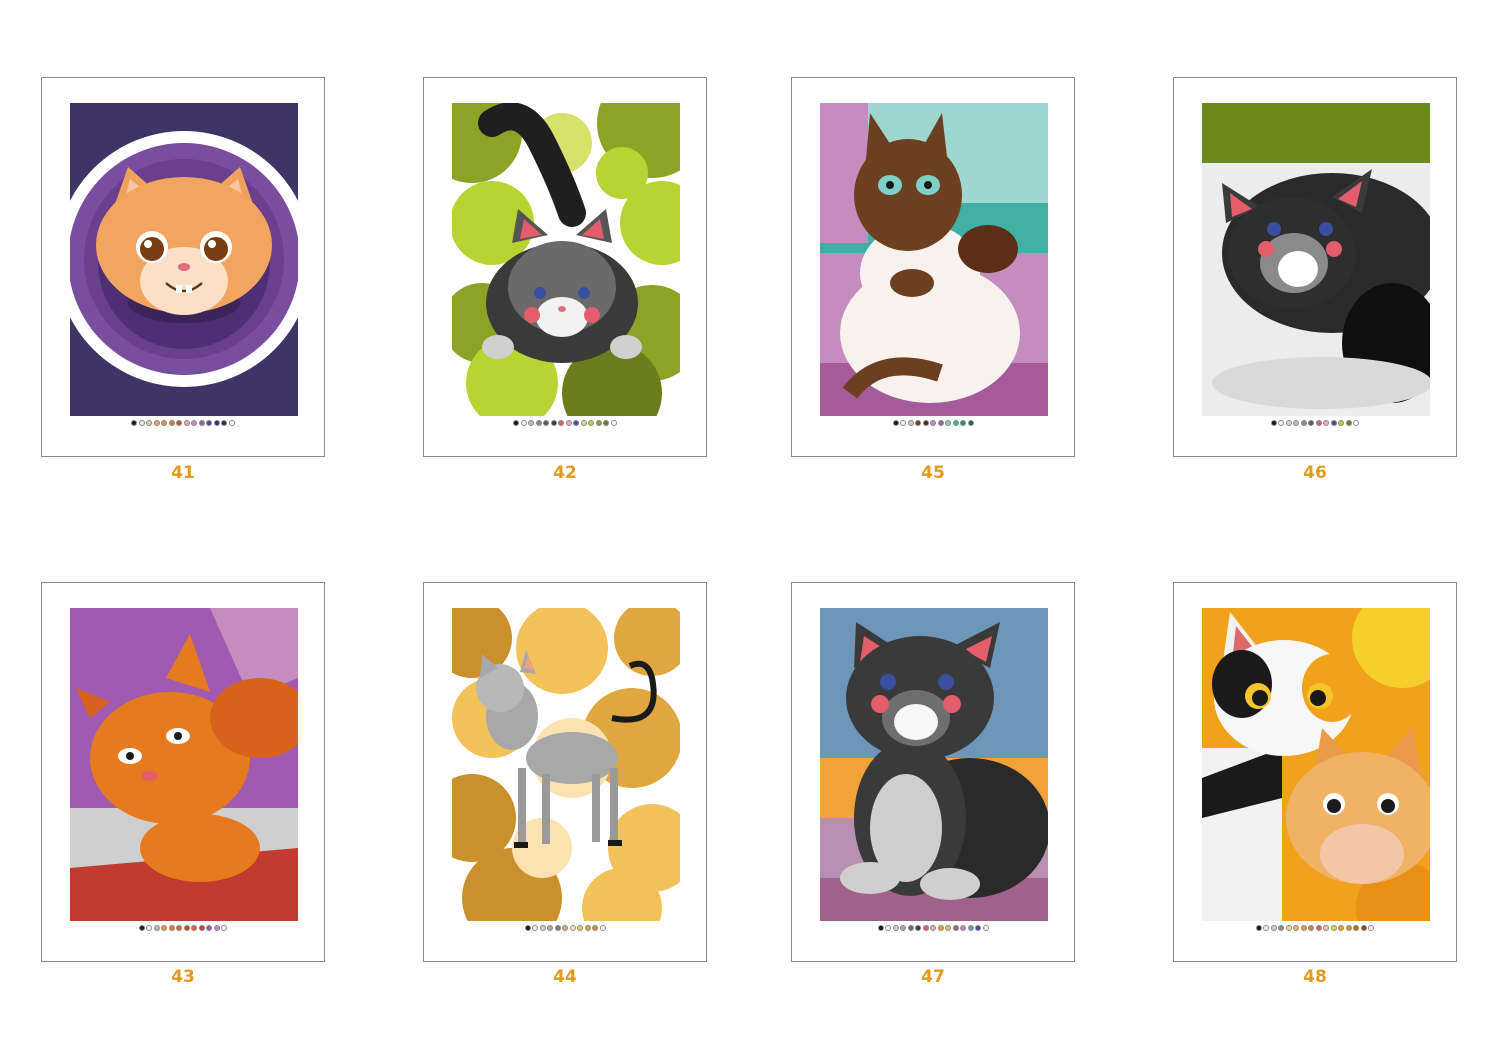  What do you see at coordinates (565, 473) in the screenshot?
I see `page-number: 42` at bounding box center [565, 473].